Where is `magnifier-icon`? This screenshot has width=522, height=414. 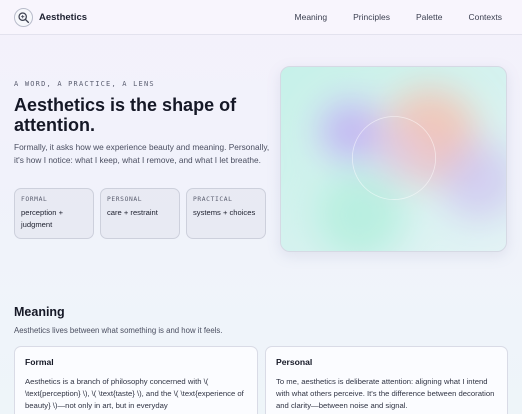 magnifier-icon is located at coordinates (24, 18).